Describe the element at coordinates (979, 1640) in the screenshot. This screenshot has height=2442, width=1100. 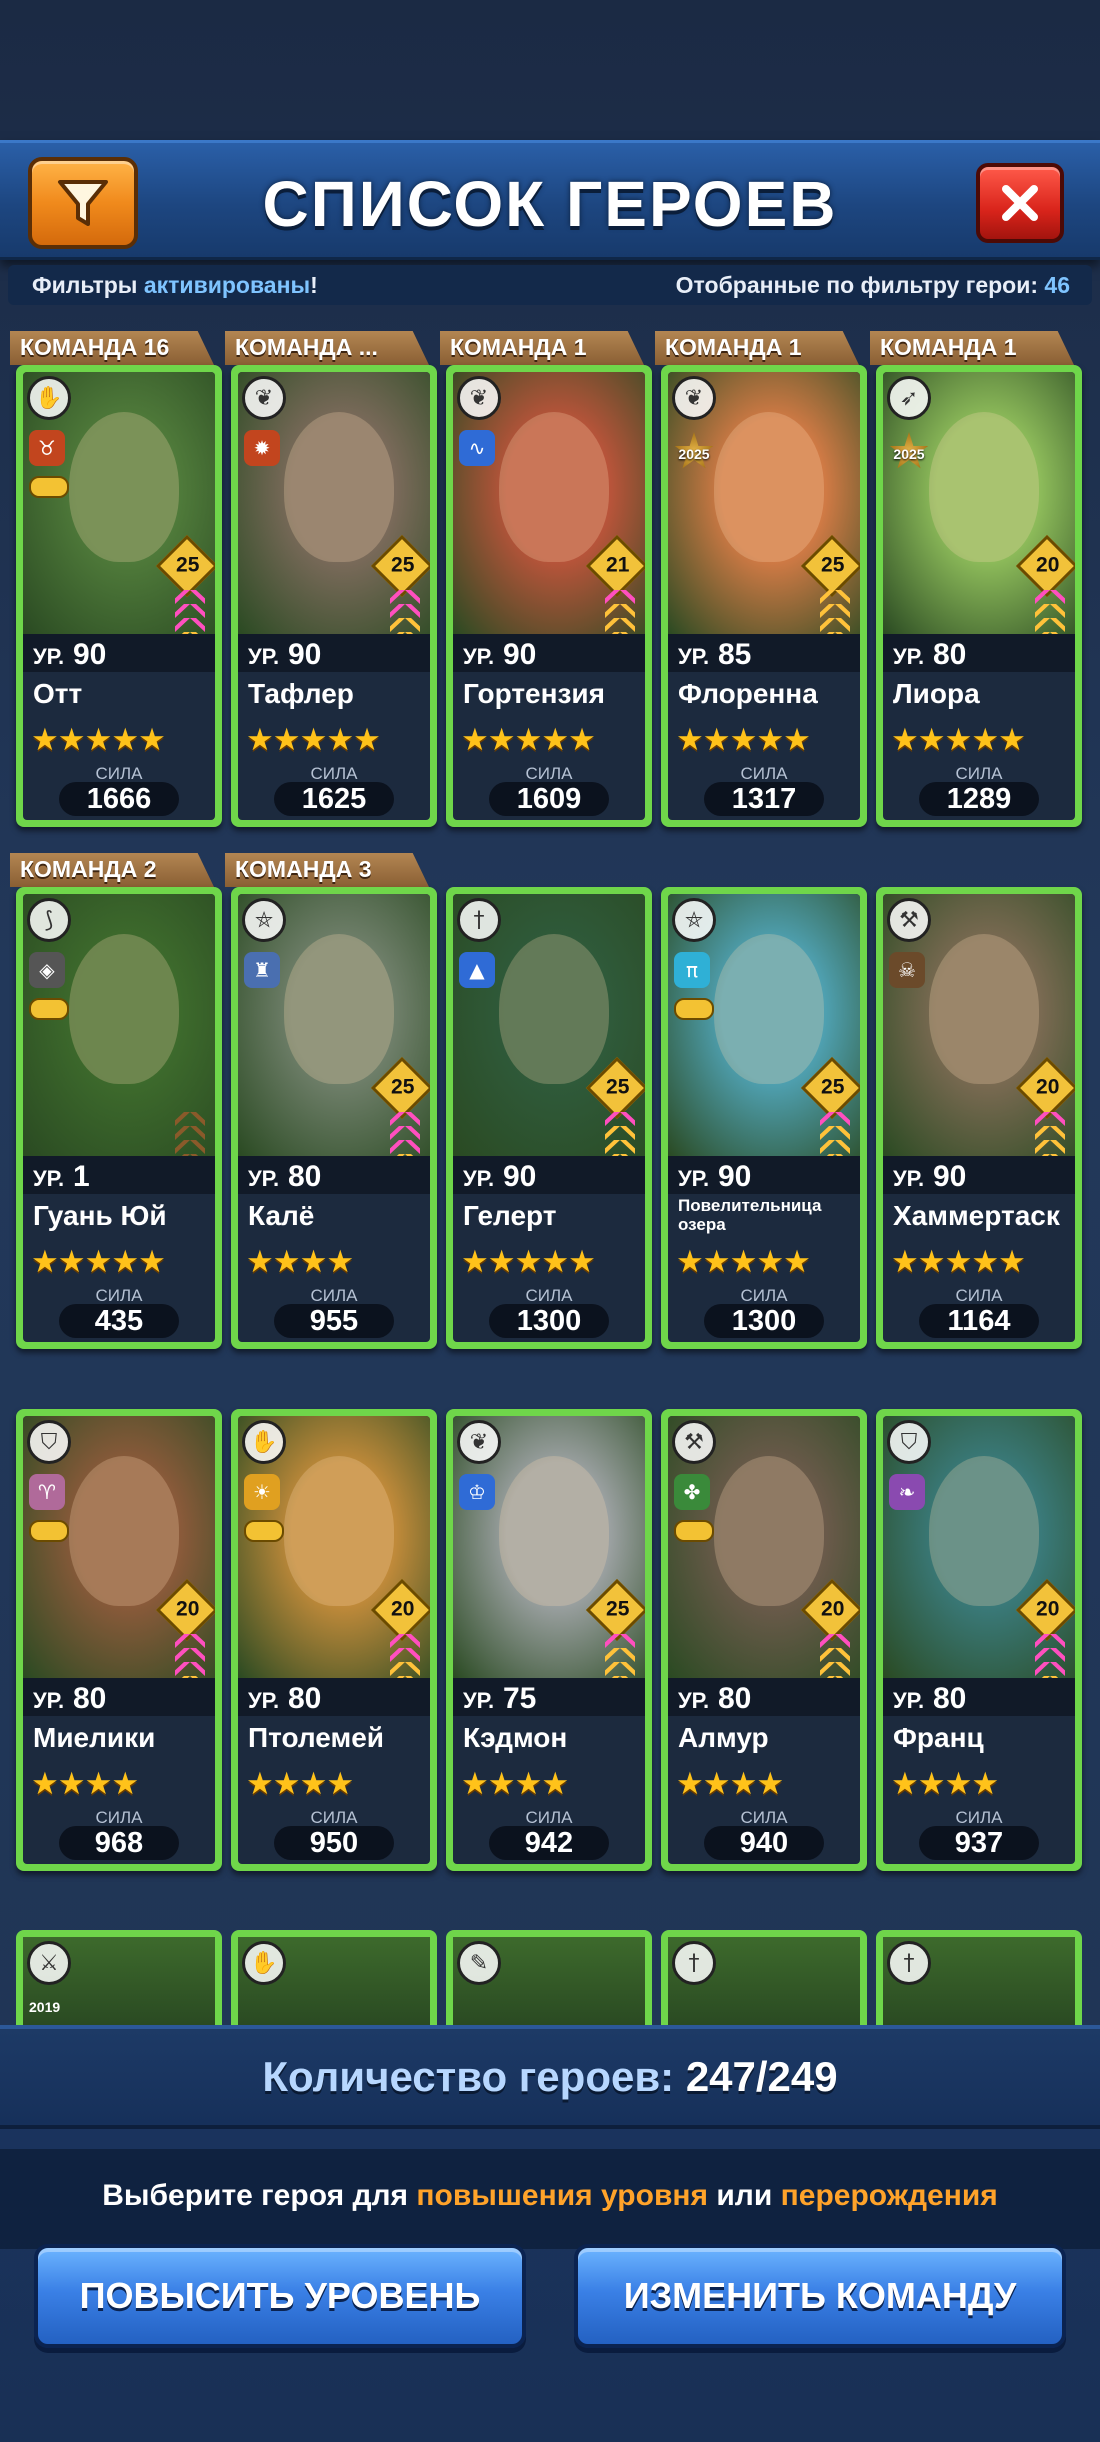
I see `hero-card: ⛉ ❧ 20 УР. 80 Франц ★★★★ СИЛА 937` at that location.